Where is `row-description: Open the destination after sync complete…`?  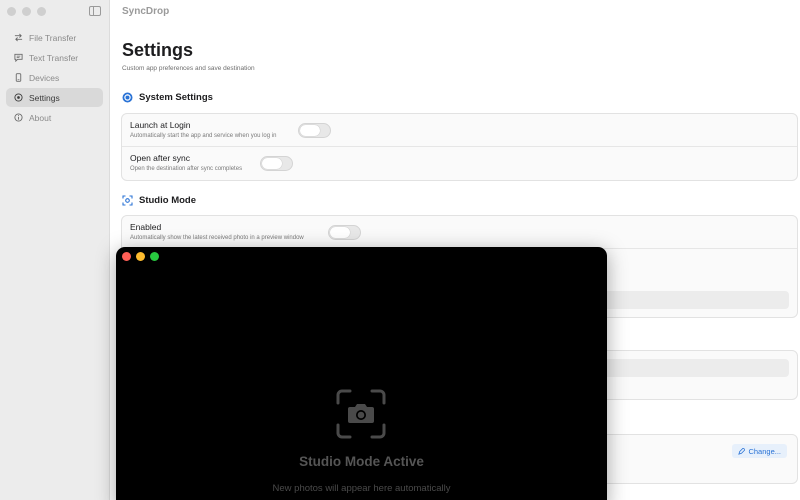 row-description: Open the destination after sync complete… is located at coordinates (186, 169).